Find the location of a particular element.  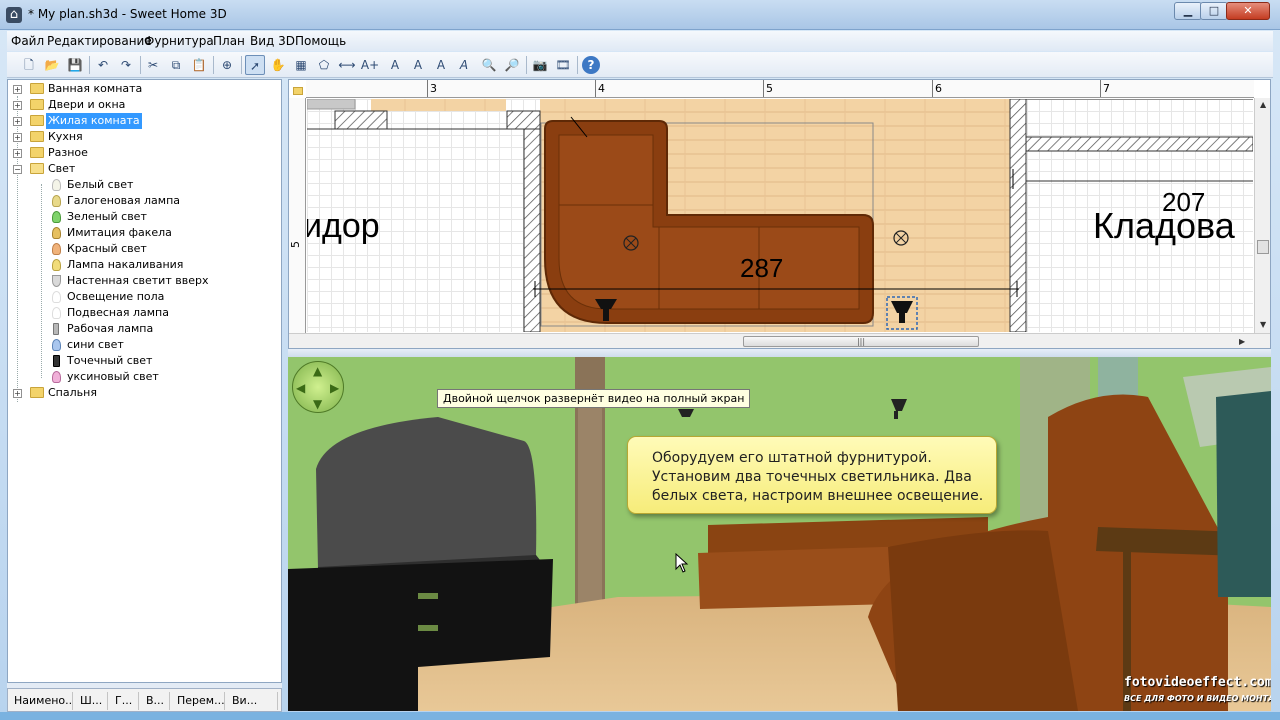

category-label-selected: Жилая комната is located at coordinates (94, 121).